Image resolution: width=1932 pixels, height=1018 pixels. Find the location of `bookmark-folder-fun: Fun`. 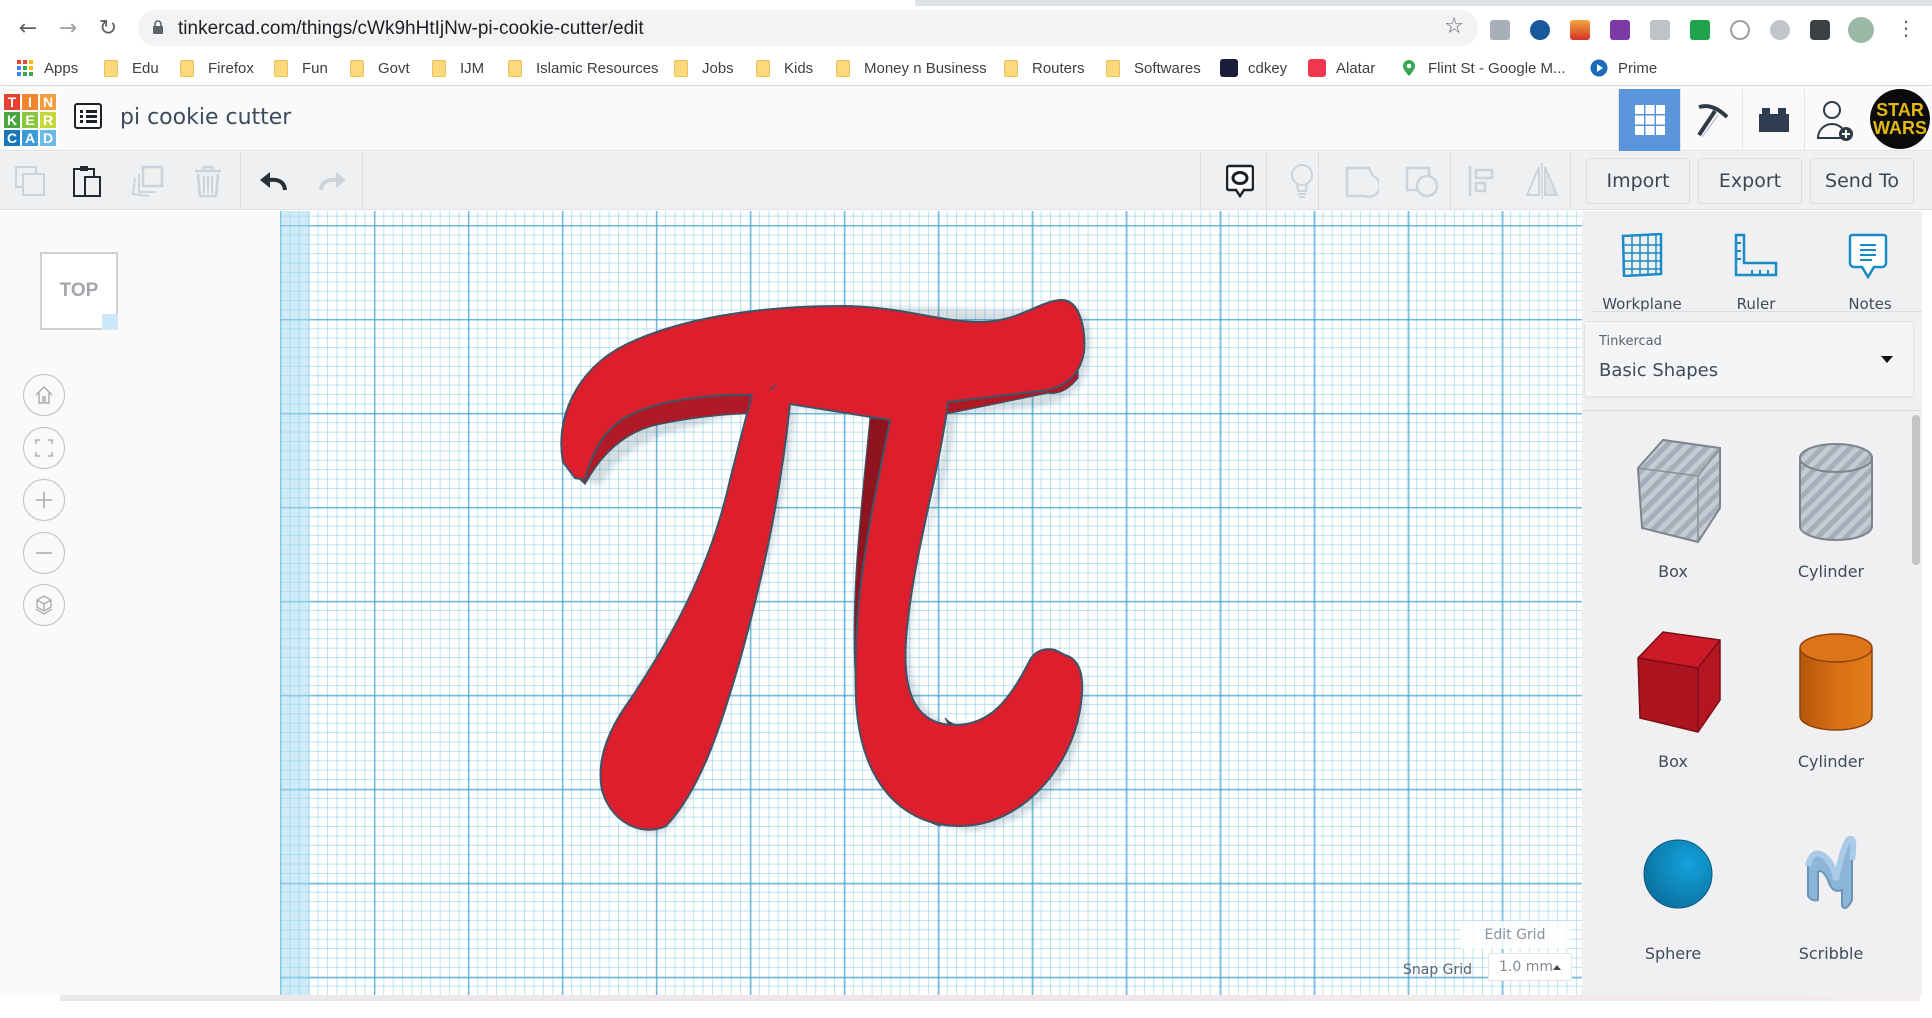

bookmark-folder-fun: Fun is located at coordinates (301, 68).